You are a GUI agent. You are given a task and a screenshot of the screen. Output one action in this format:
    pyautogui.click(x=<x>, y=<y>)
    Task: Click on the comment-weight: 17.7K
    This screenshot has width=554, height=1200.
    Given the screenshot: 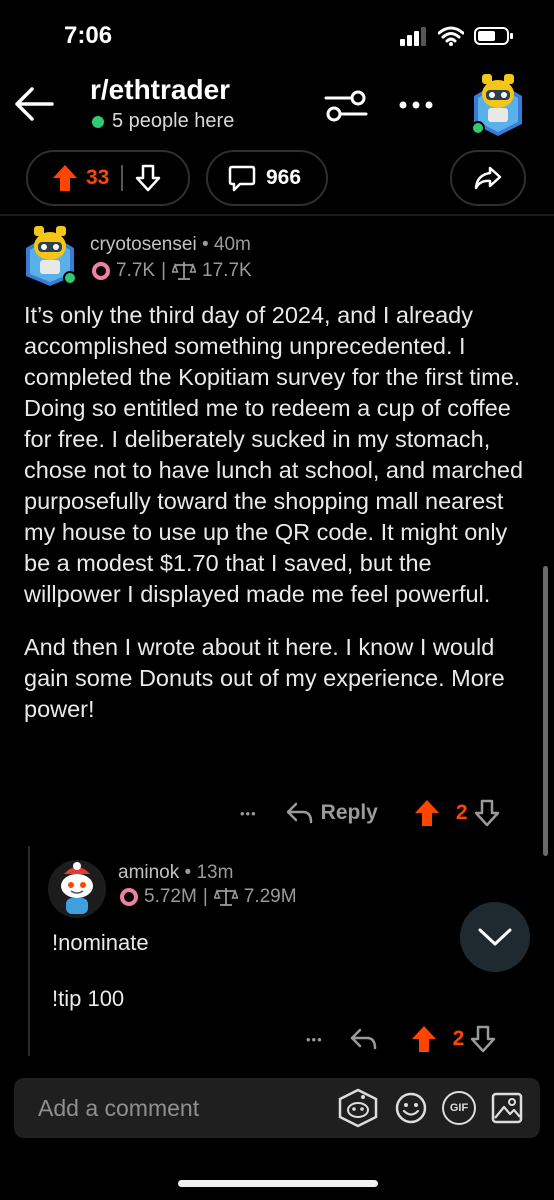 What is the action you would take?
    pyautogui.click(x=227, y=270)
    